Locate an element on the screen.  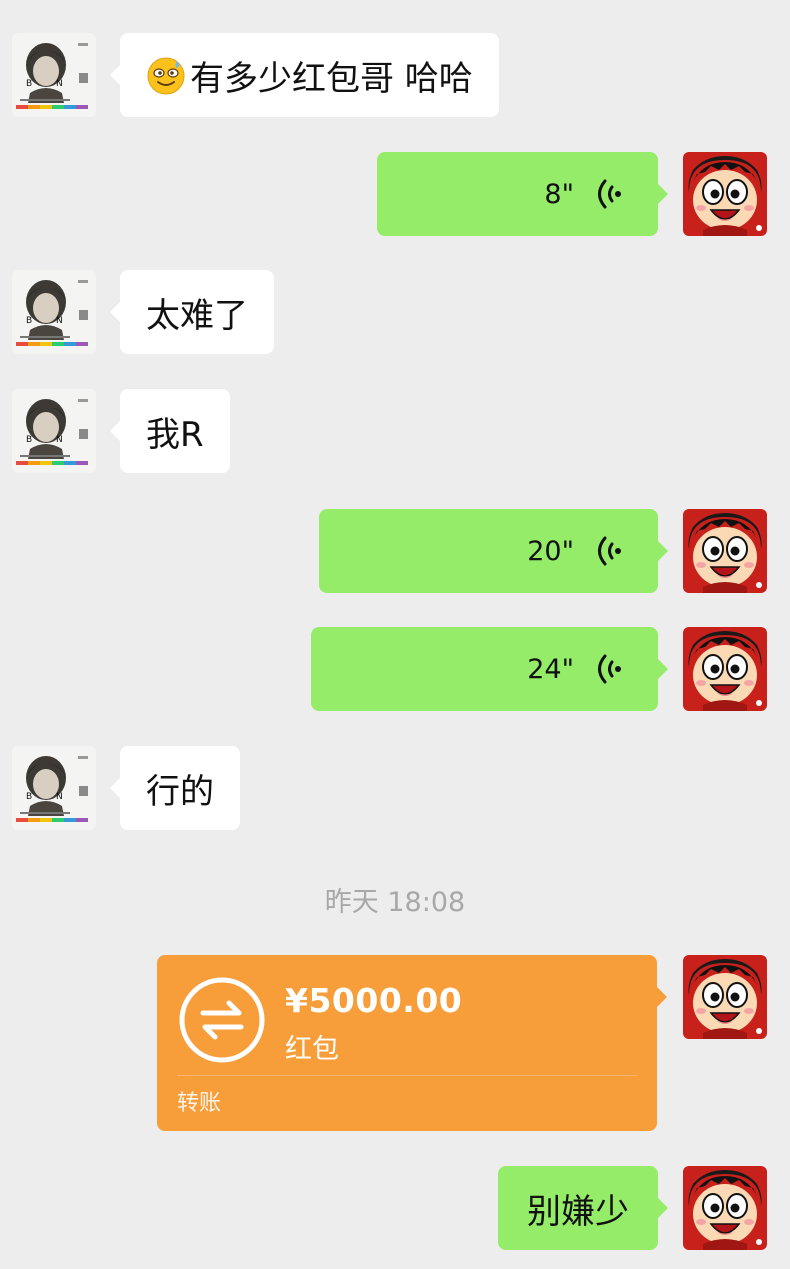
message-text: 行的 is located at coordinates (180, 791).